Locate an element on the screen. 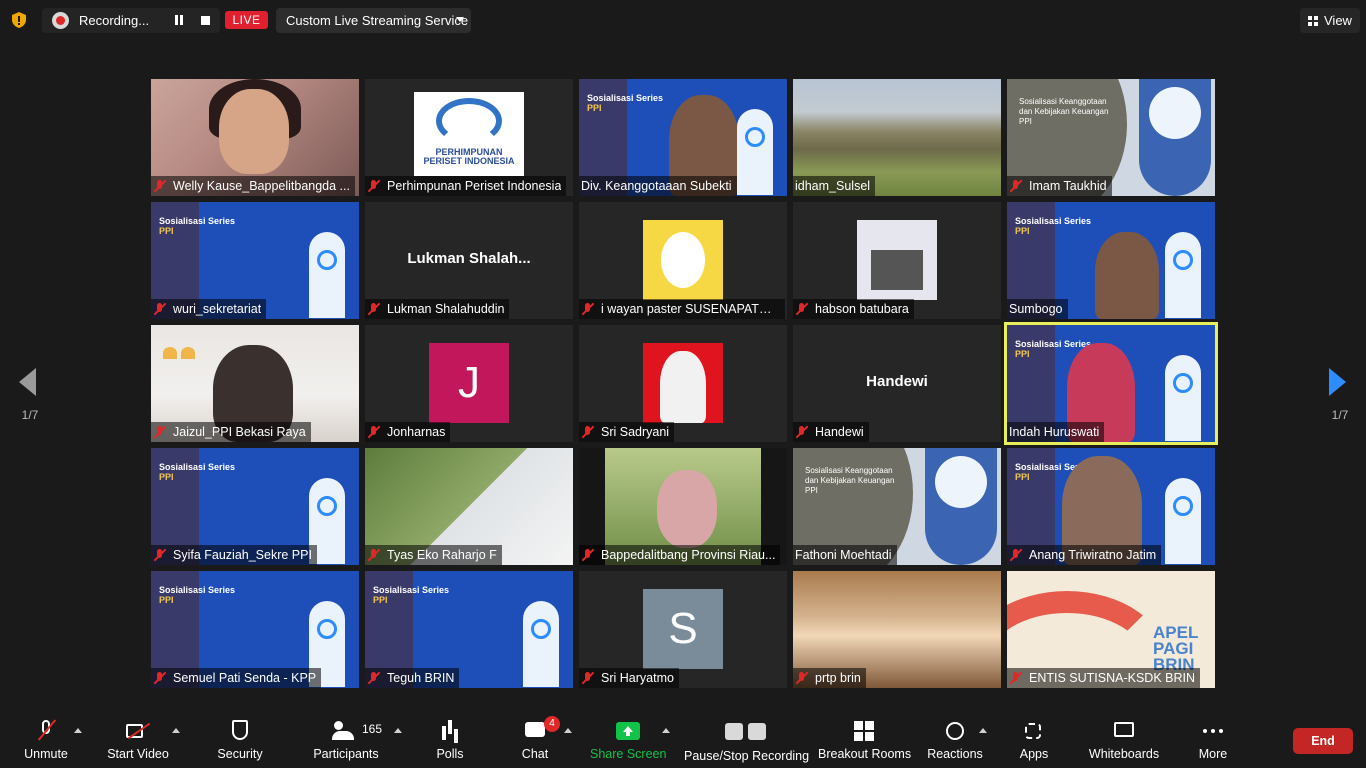 The image size is (1366, 768). participant-nameplate: Syifa Fauziah_Sekre PPI is located at coordinates (234, 555).